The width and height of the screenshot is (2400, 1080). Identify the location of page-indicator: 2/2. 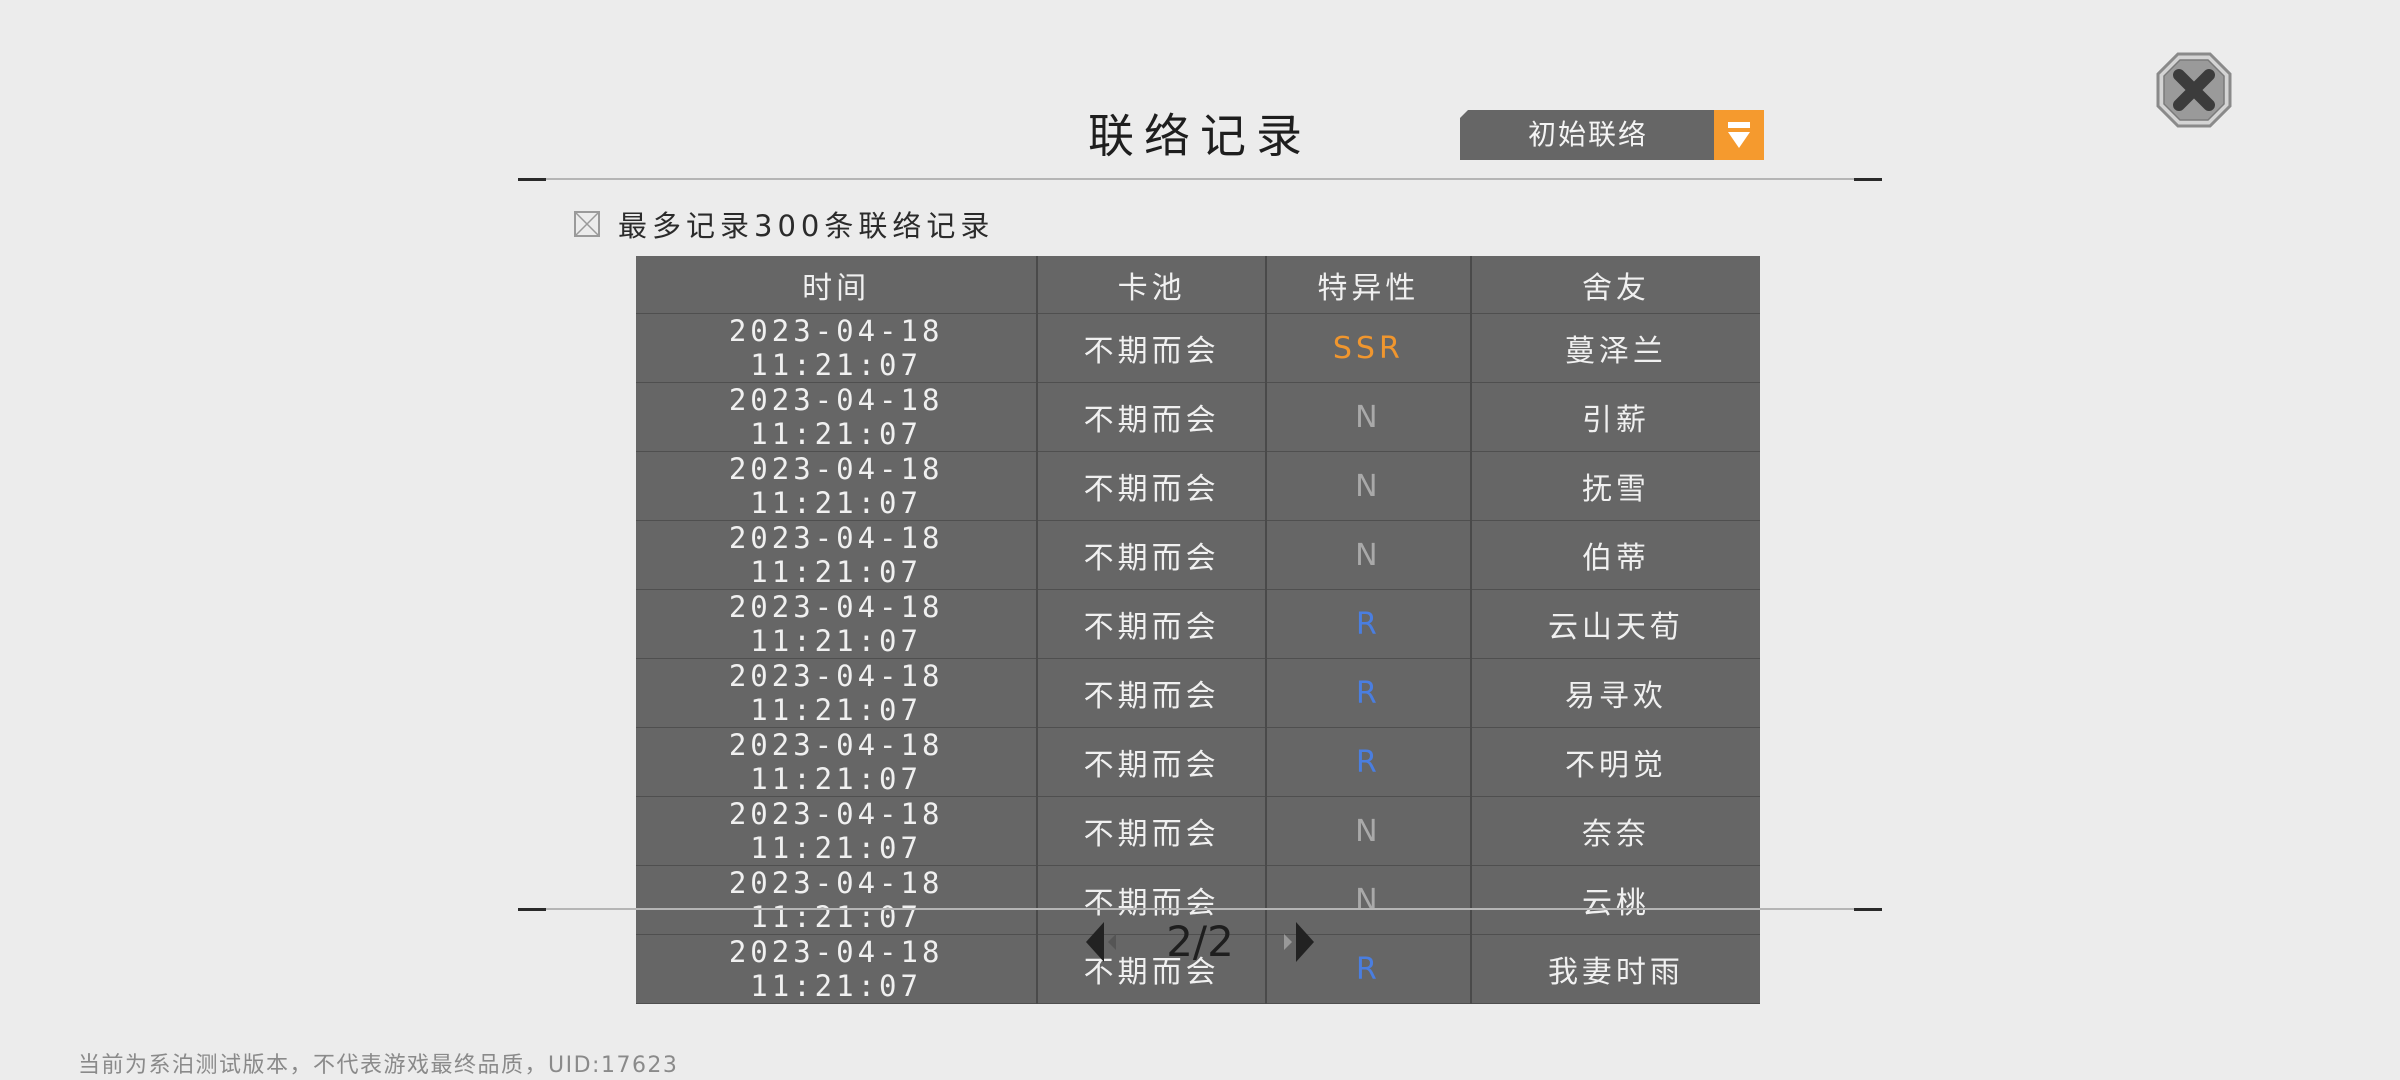
(1200, 941).